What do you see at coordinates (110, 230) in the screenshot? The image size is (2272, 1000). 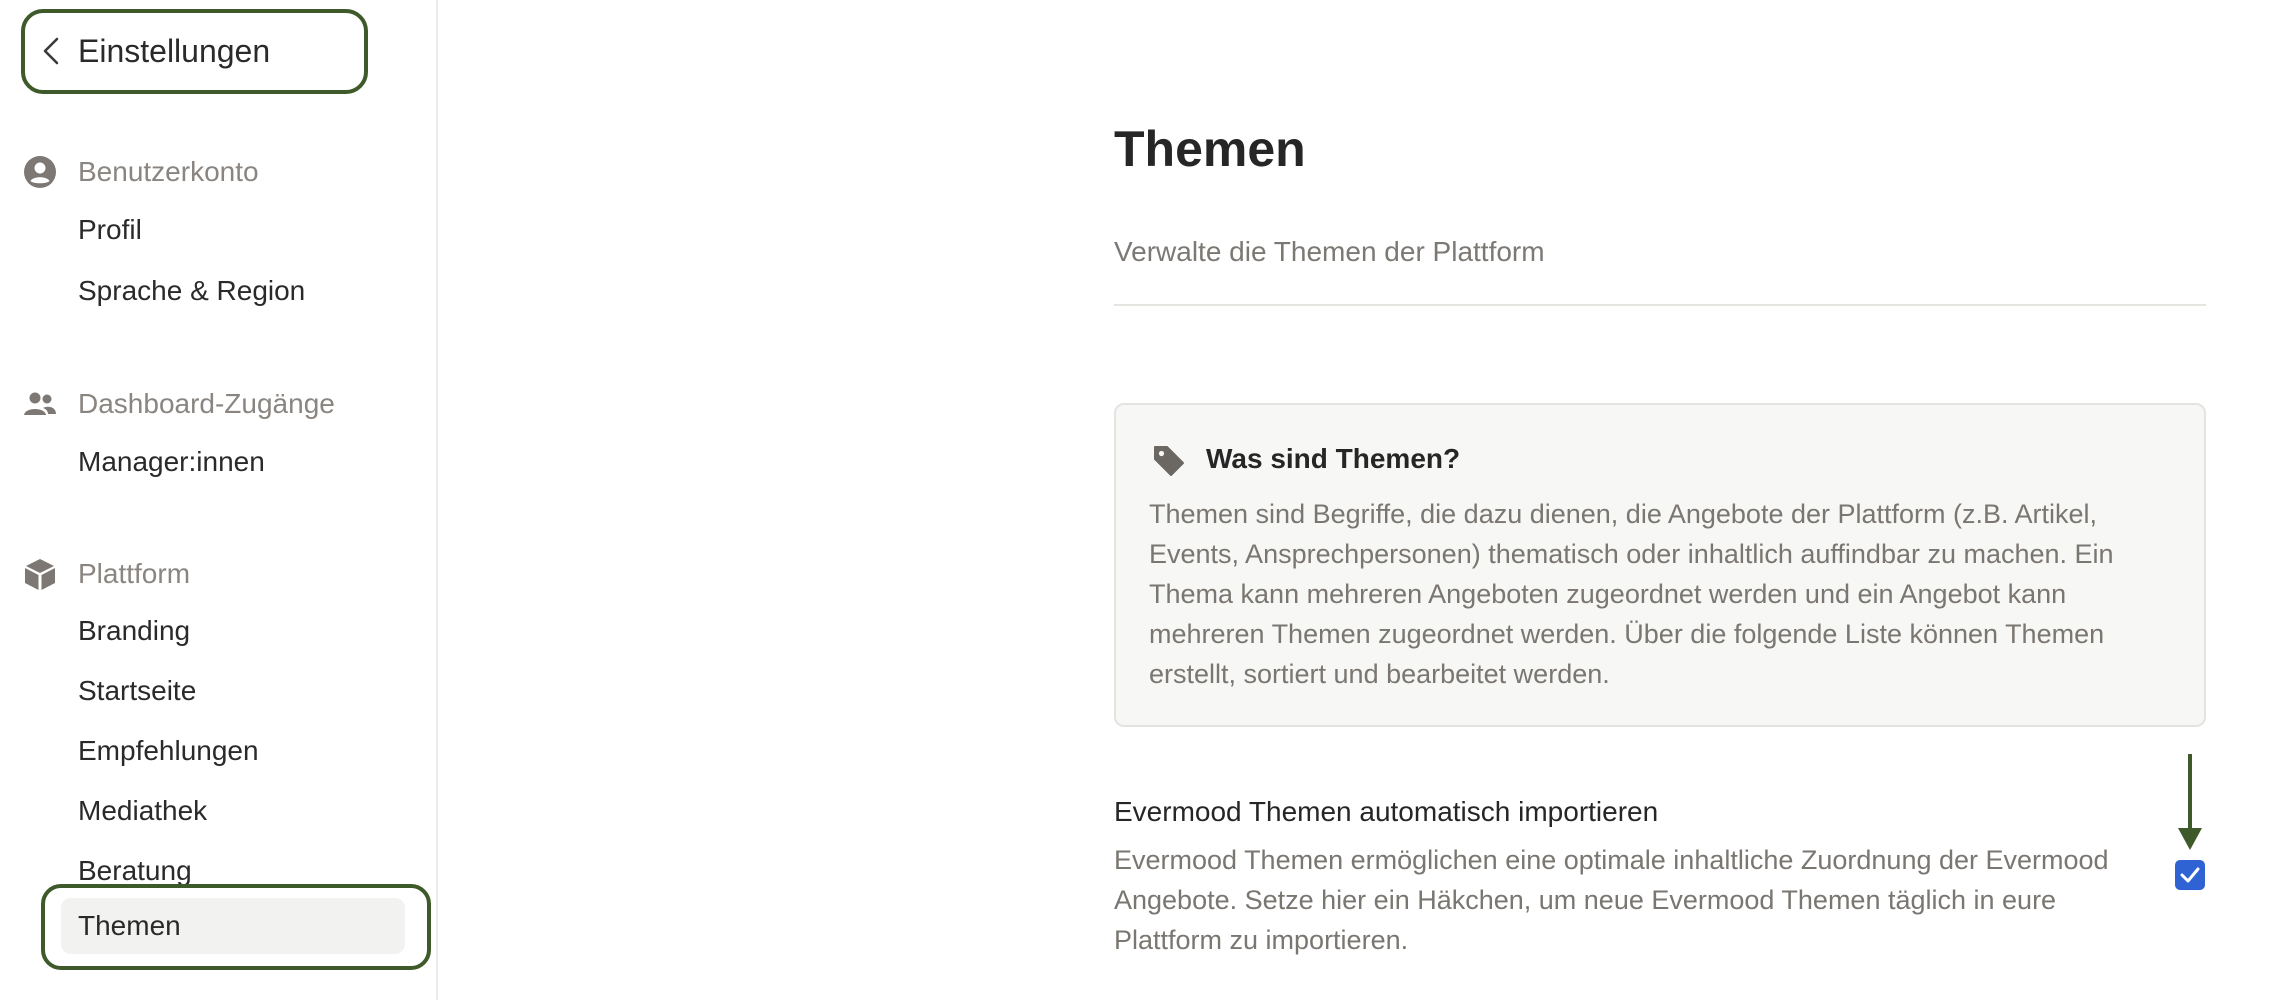 I see `sidebar-item-profil: Profil` at bounding box center [110, 230].